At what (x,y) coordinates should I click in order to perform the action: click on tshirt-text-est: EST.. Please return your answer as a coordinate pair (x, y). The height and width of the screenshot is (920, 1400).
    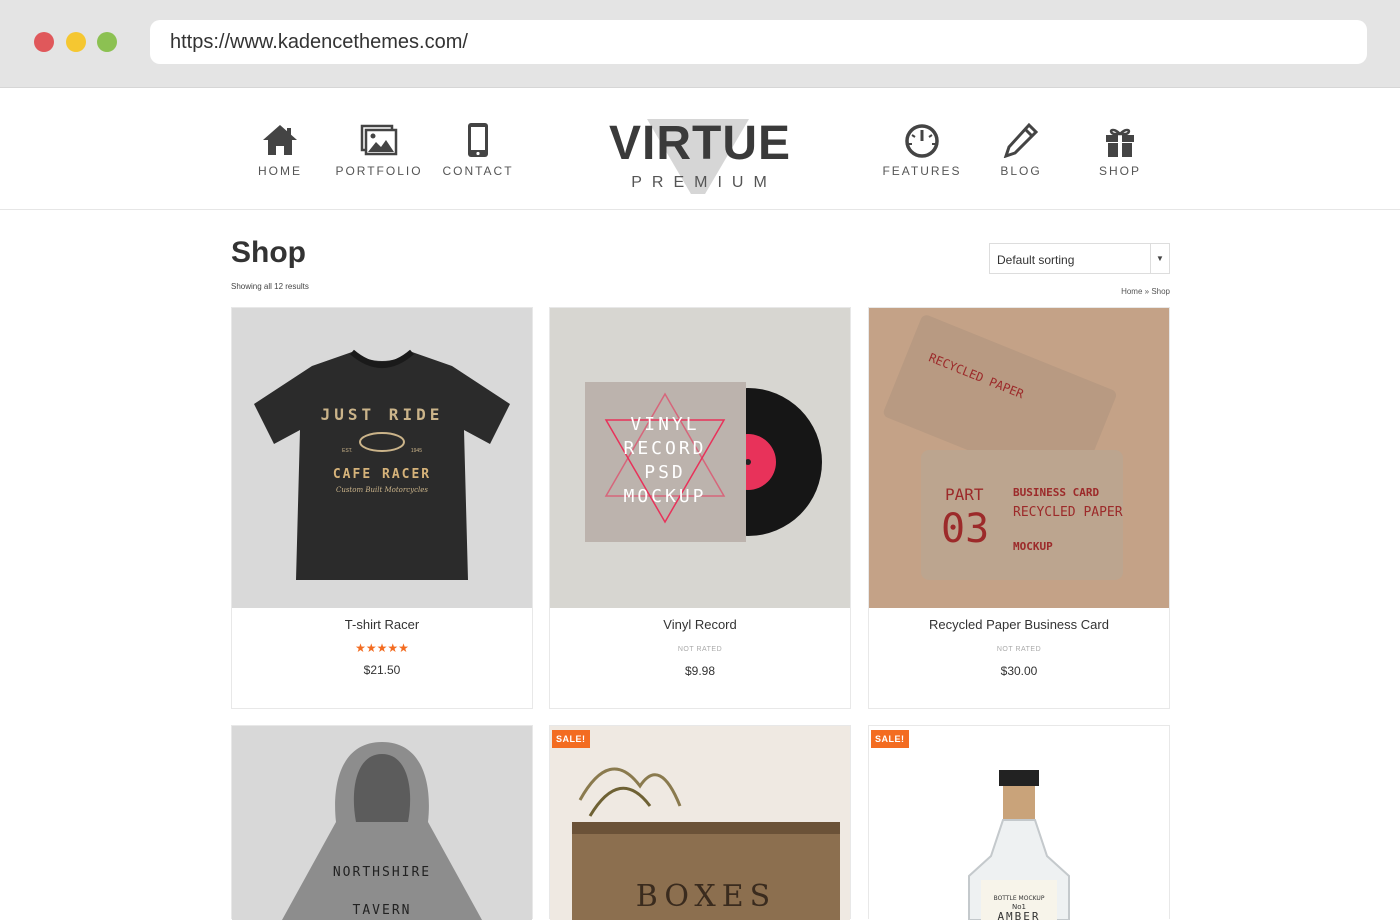
    Looking at the image, I should click on (347, 451).